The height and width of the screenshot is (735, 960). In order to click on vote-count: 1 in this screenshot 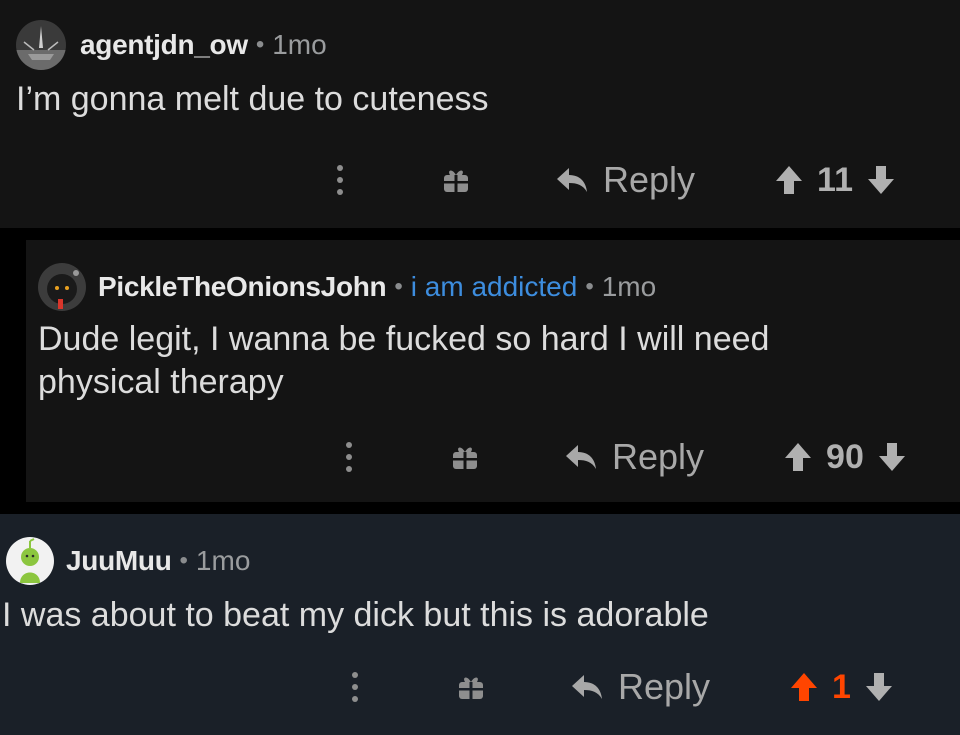, I will do `click(841, 686)`.